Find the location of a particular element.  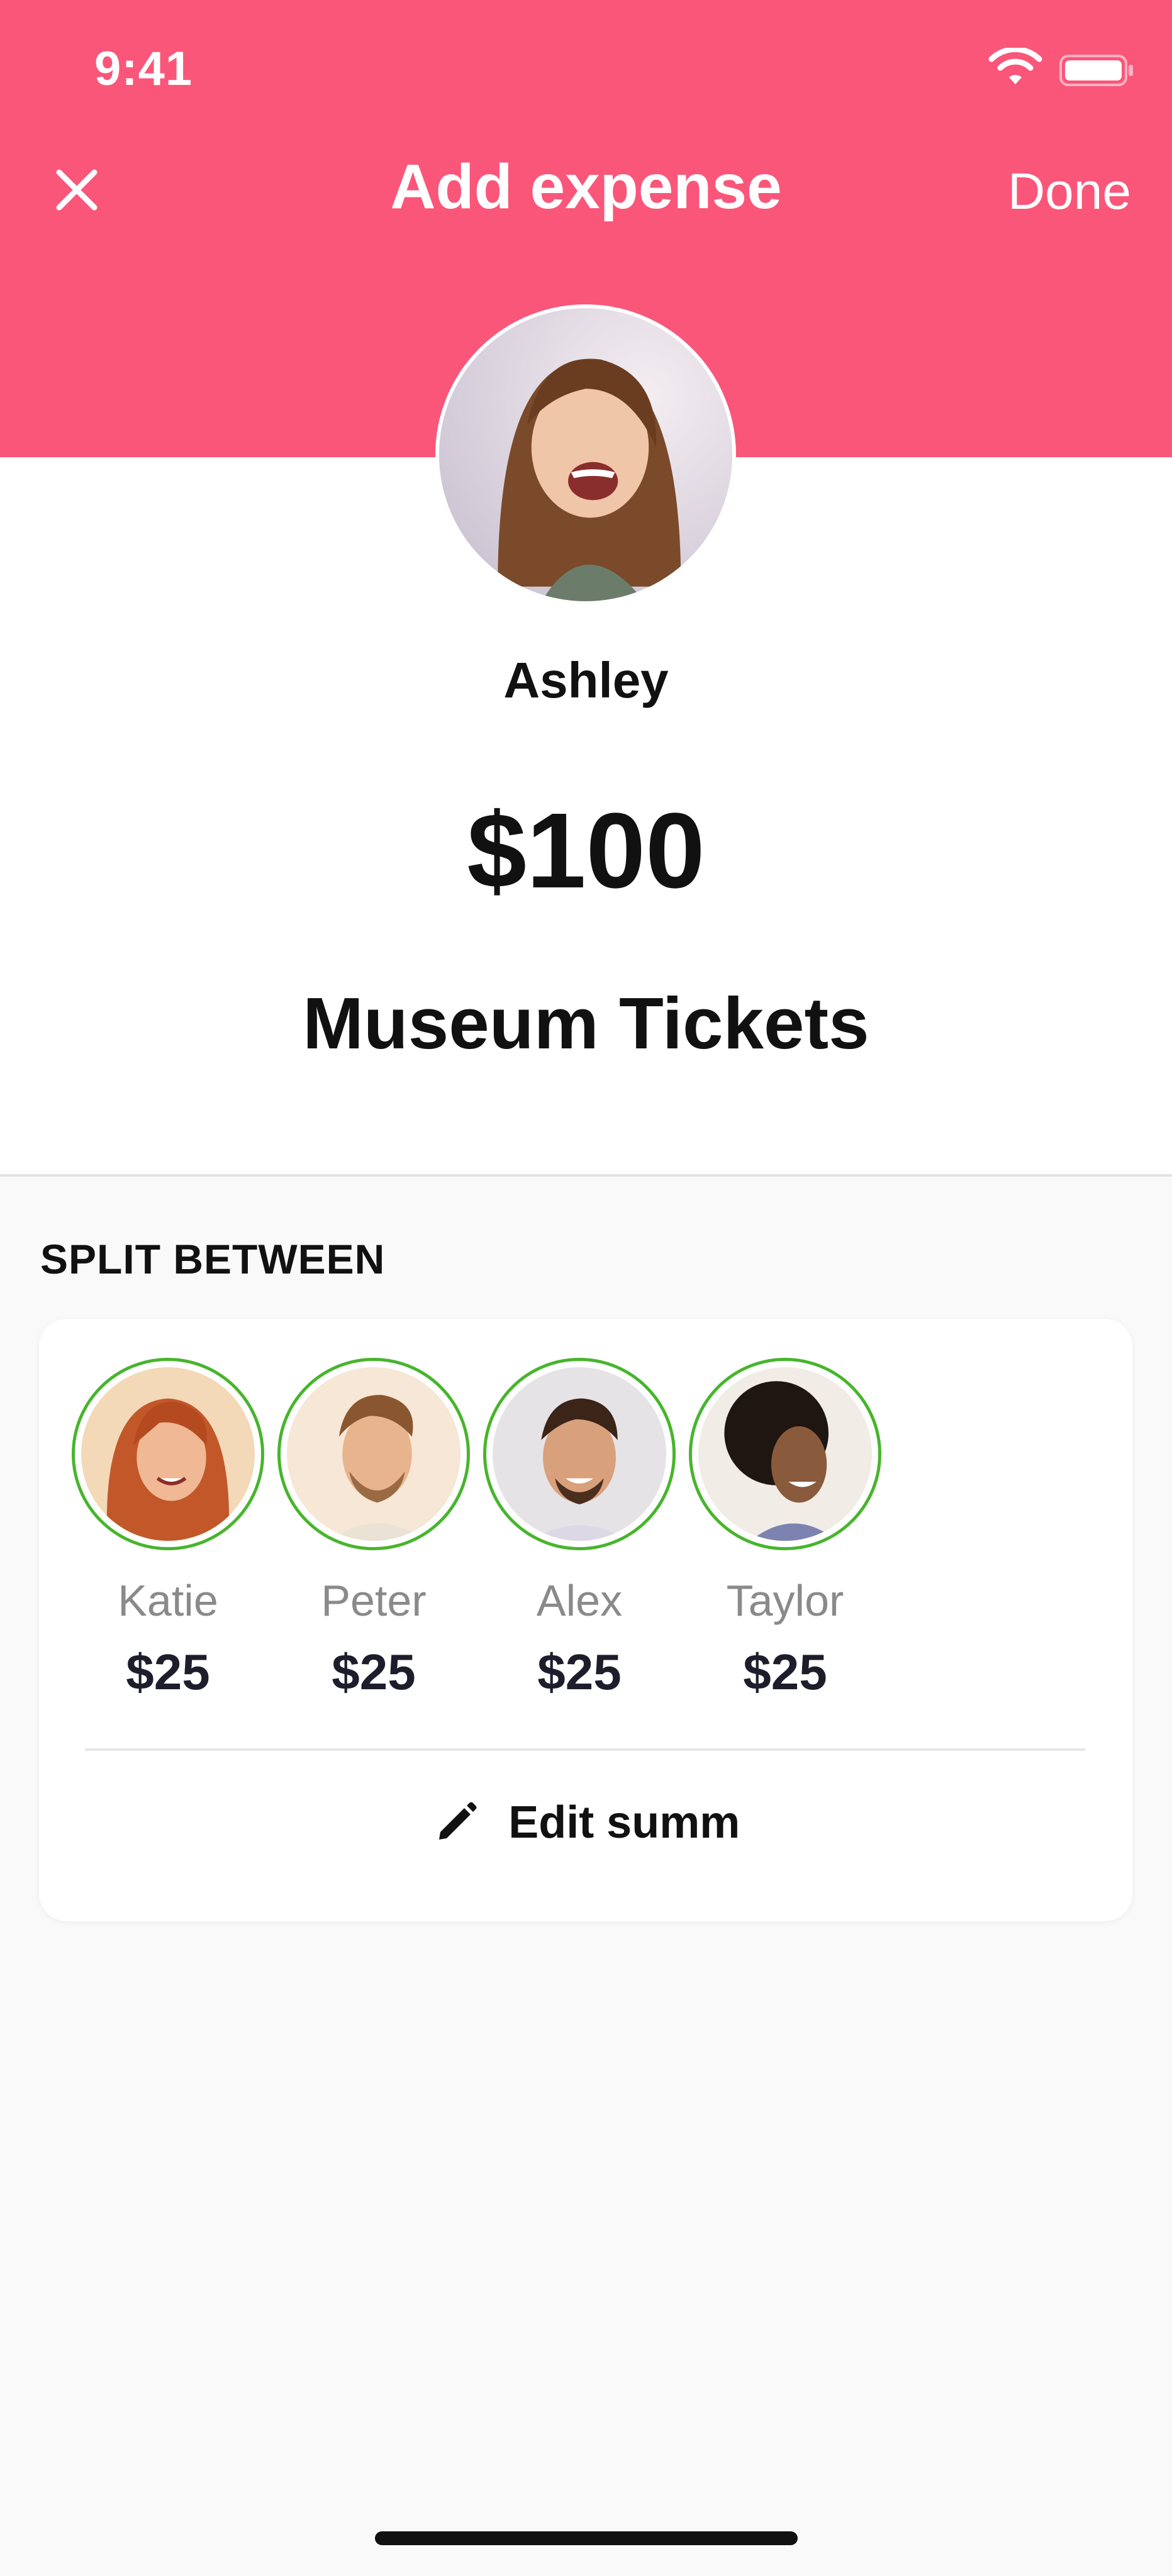

battery-icon is located at coordinates (1096, 70).